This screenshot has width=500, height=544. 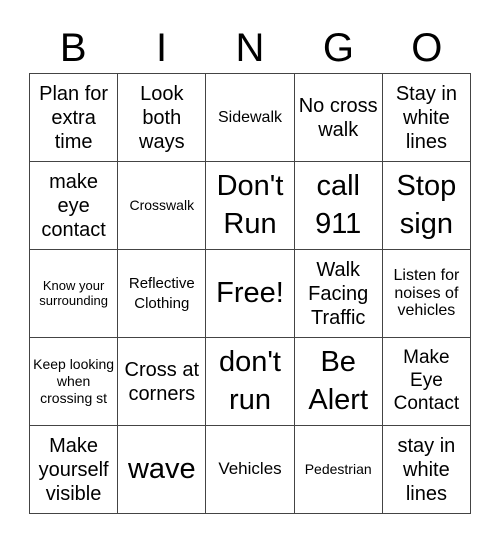 I want to click on bingo-cell: Pedestrian, so click(x=338, y=470).